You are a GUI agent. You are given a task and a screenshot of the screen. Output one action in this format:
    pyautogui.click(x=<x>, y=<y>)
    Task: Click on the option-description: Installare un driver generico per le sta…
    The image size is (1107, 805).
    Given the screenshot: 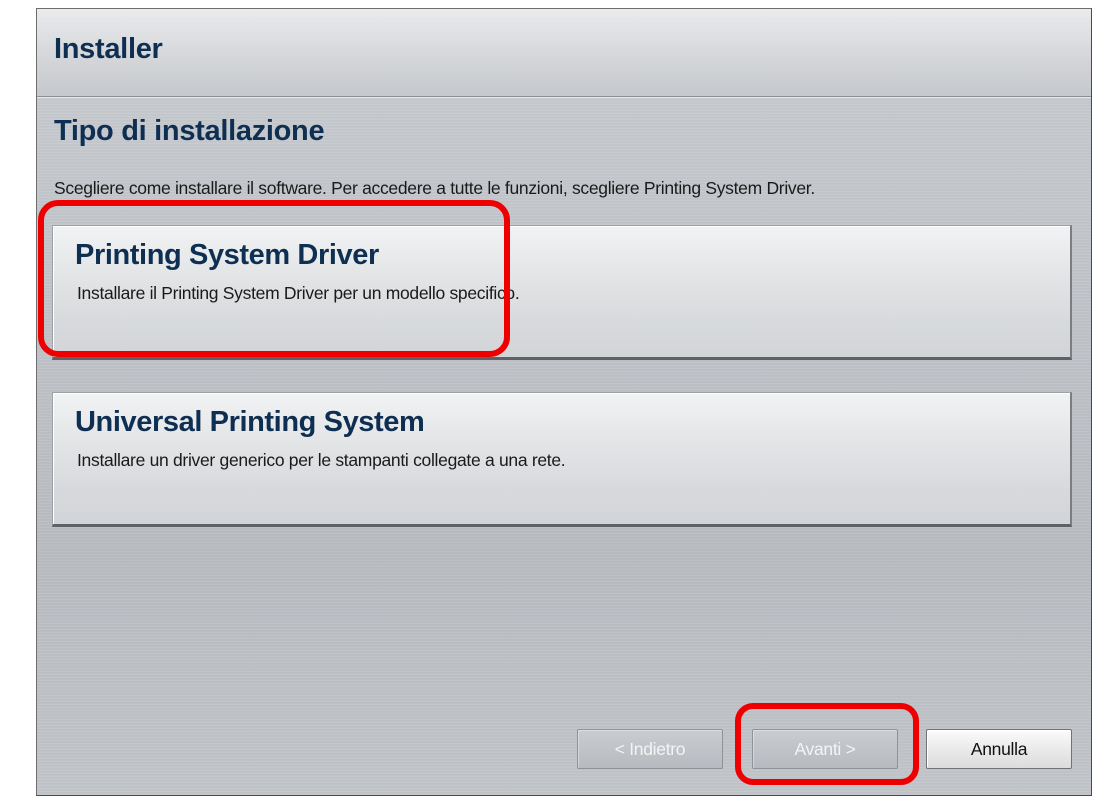 What is the action you would take?
    pyautogui.click(x=321, y=460)
    